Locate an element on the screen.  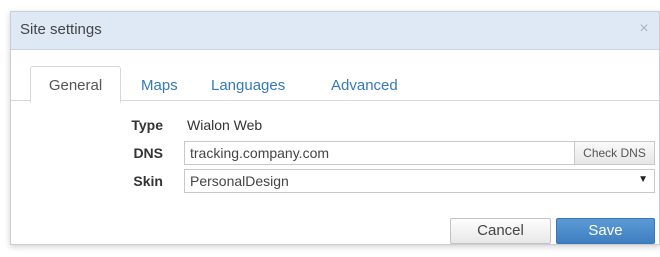
tab-languages: Languages is located at coordinates (248, 83).